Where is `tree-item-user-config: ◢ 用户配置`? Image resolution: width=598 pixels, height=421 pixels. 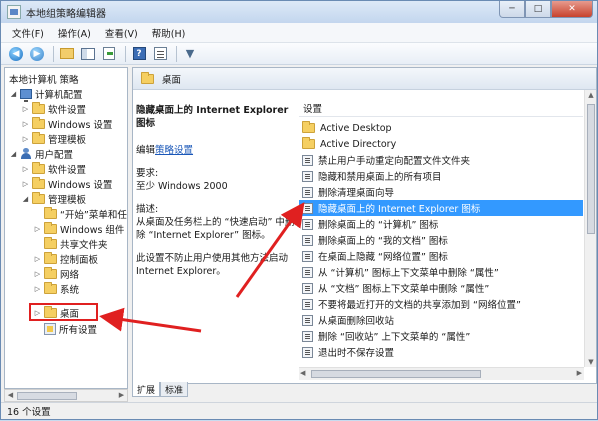 tree-item-user-config: ◢ 用户配置 is located at coordinates (41, 153).